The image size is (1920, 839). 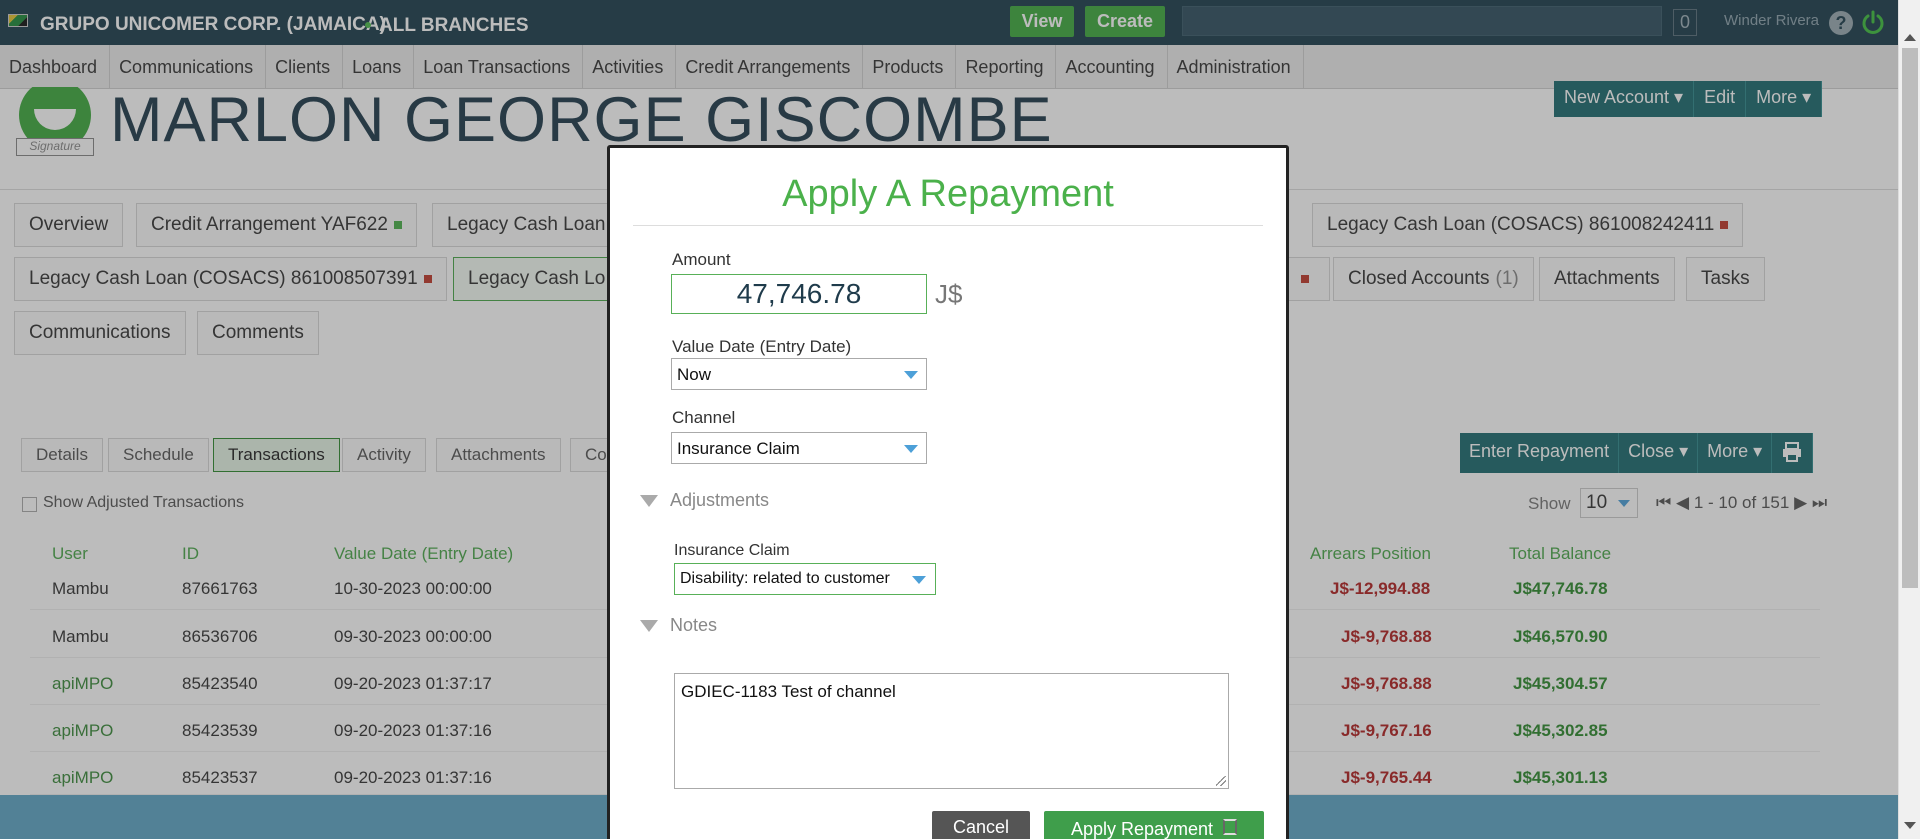 What do you see at coordinates (1910, 318) in the screenshot?
I see `scroll-thumb` at bounding box center [1910, 318].